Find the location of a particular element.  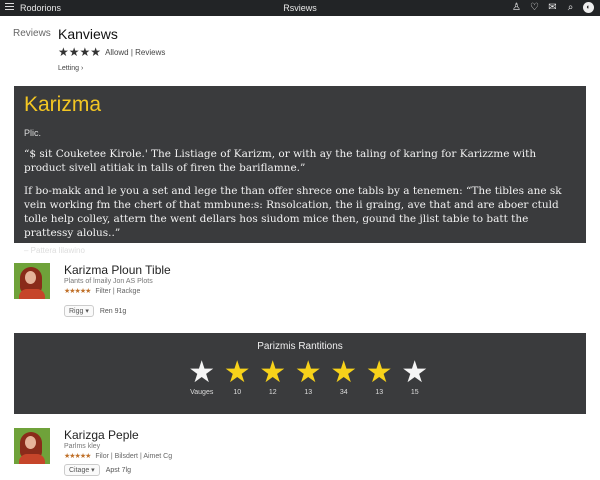

card-rating-text: Filor | Bilsdert | Aimet Cg is located at coordinates (134, 456).